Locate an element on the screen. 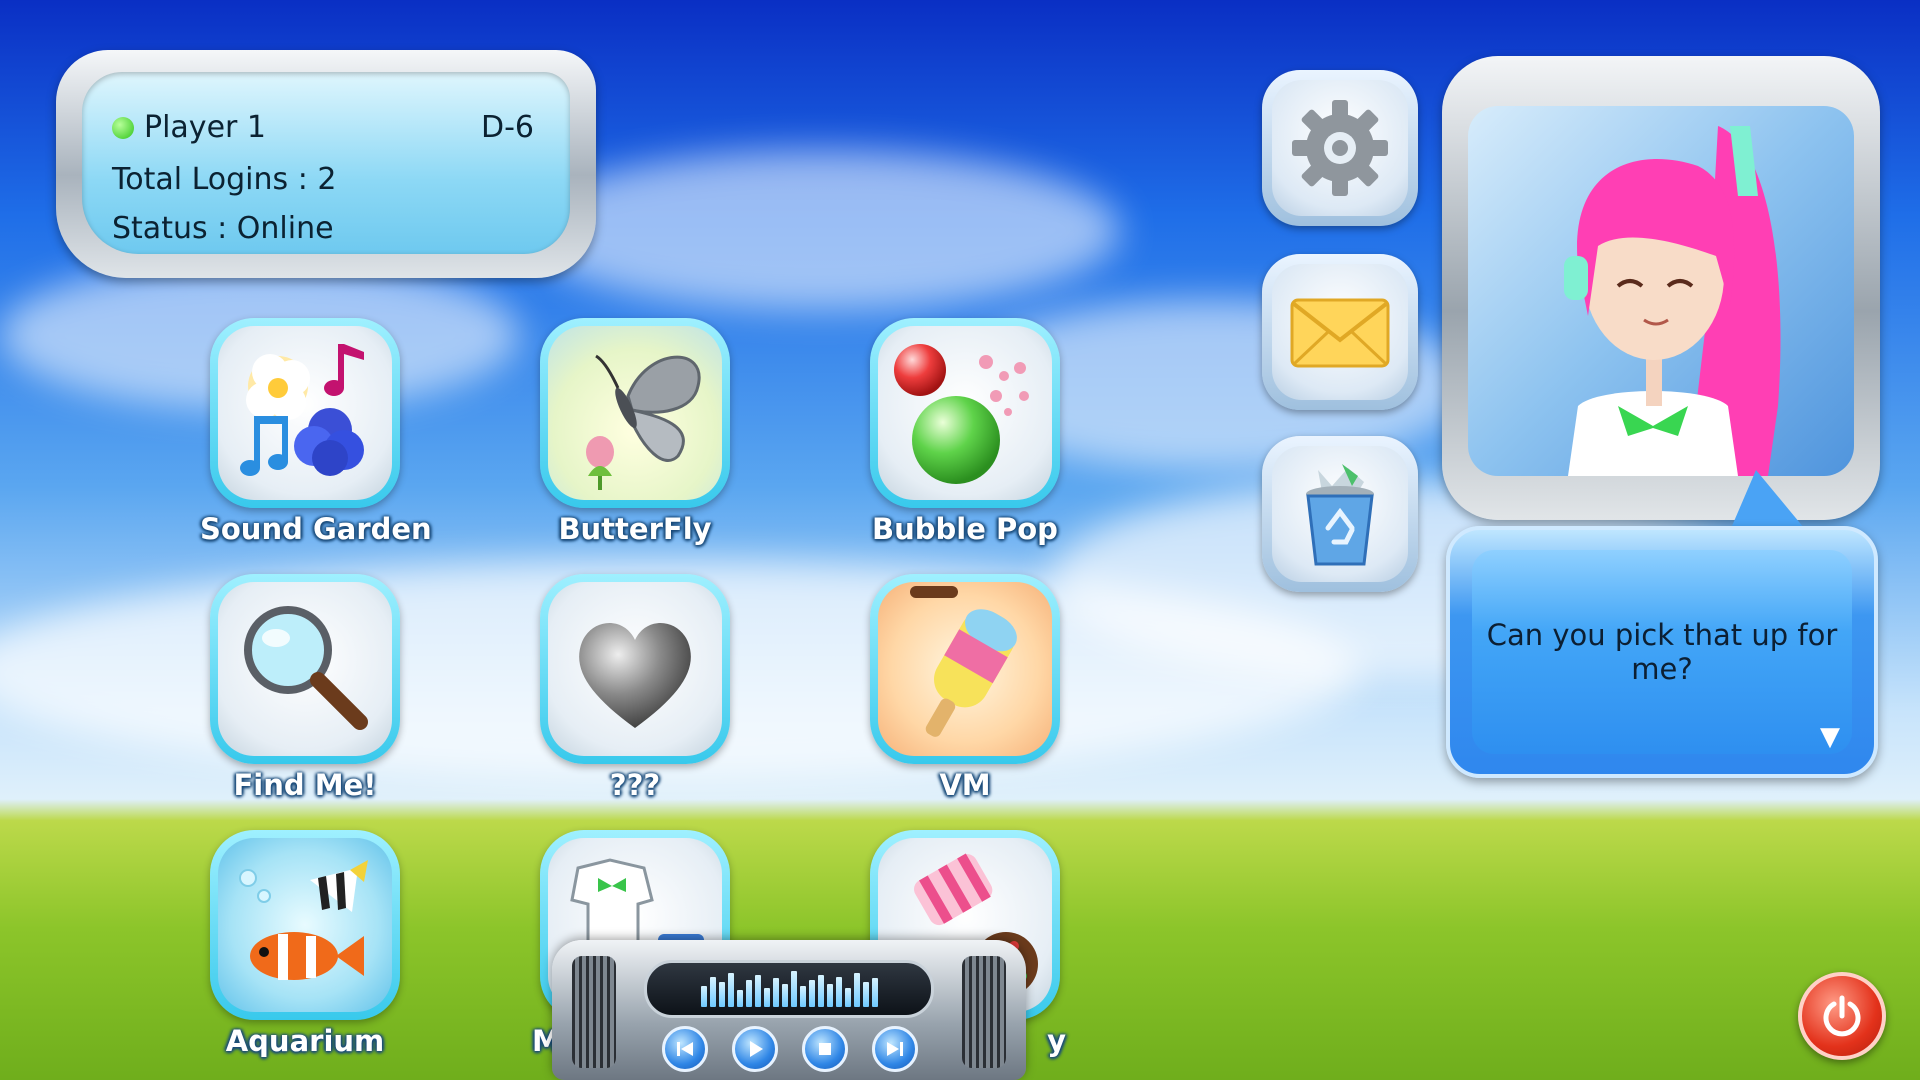  power-icon is located at coordinates (1842, 1016).